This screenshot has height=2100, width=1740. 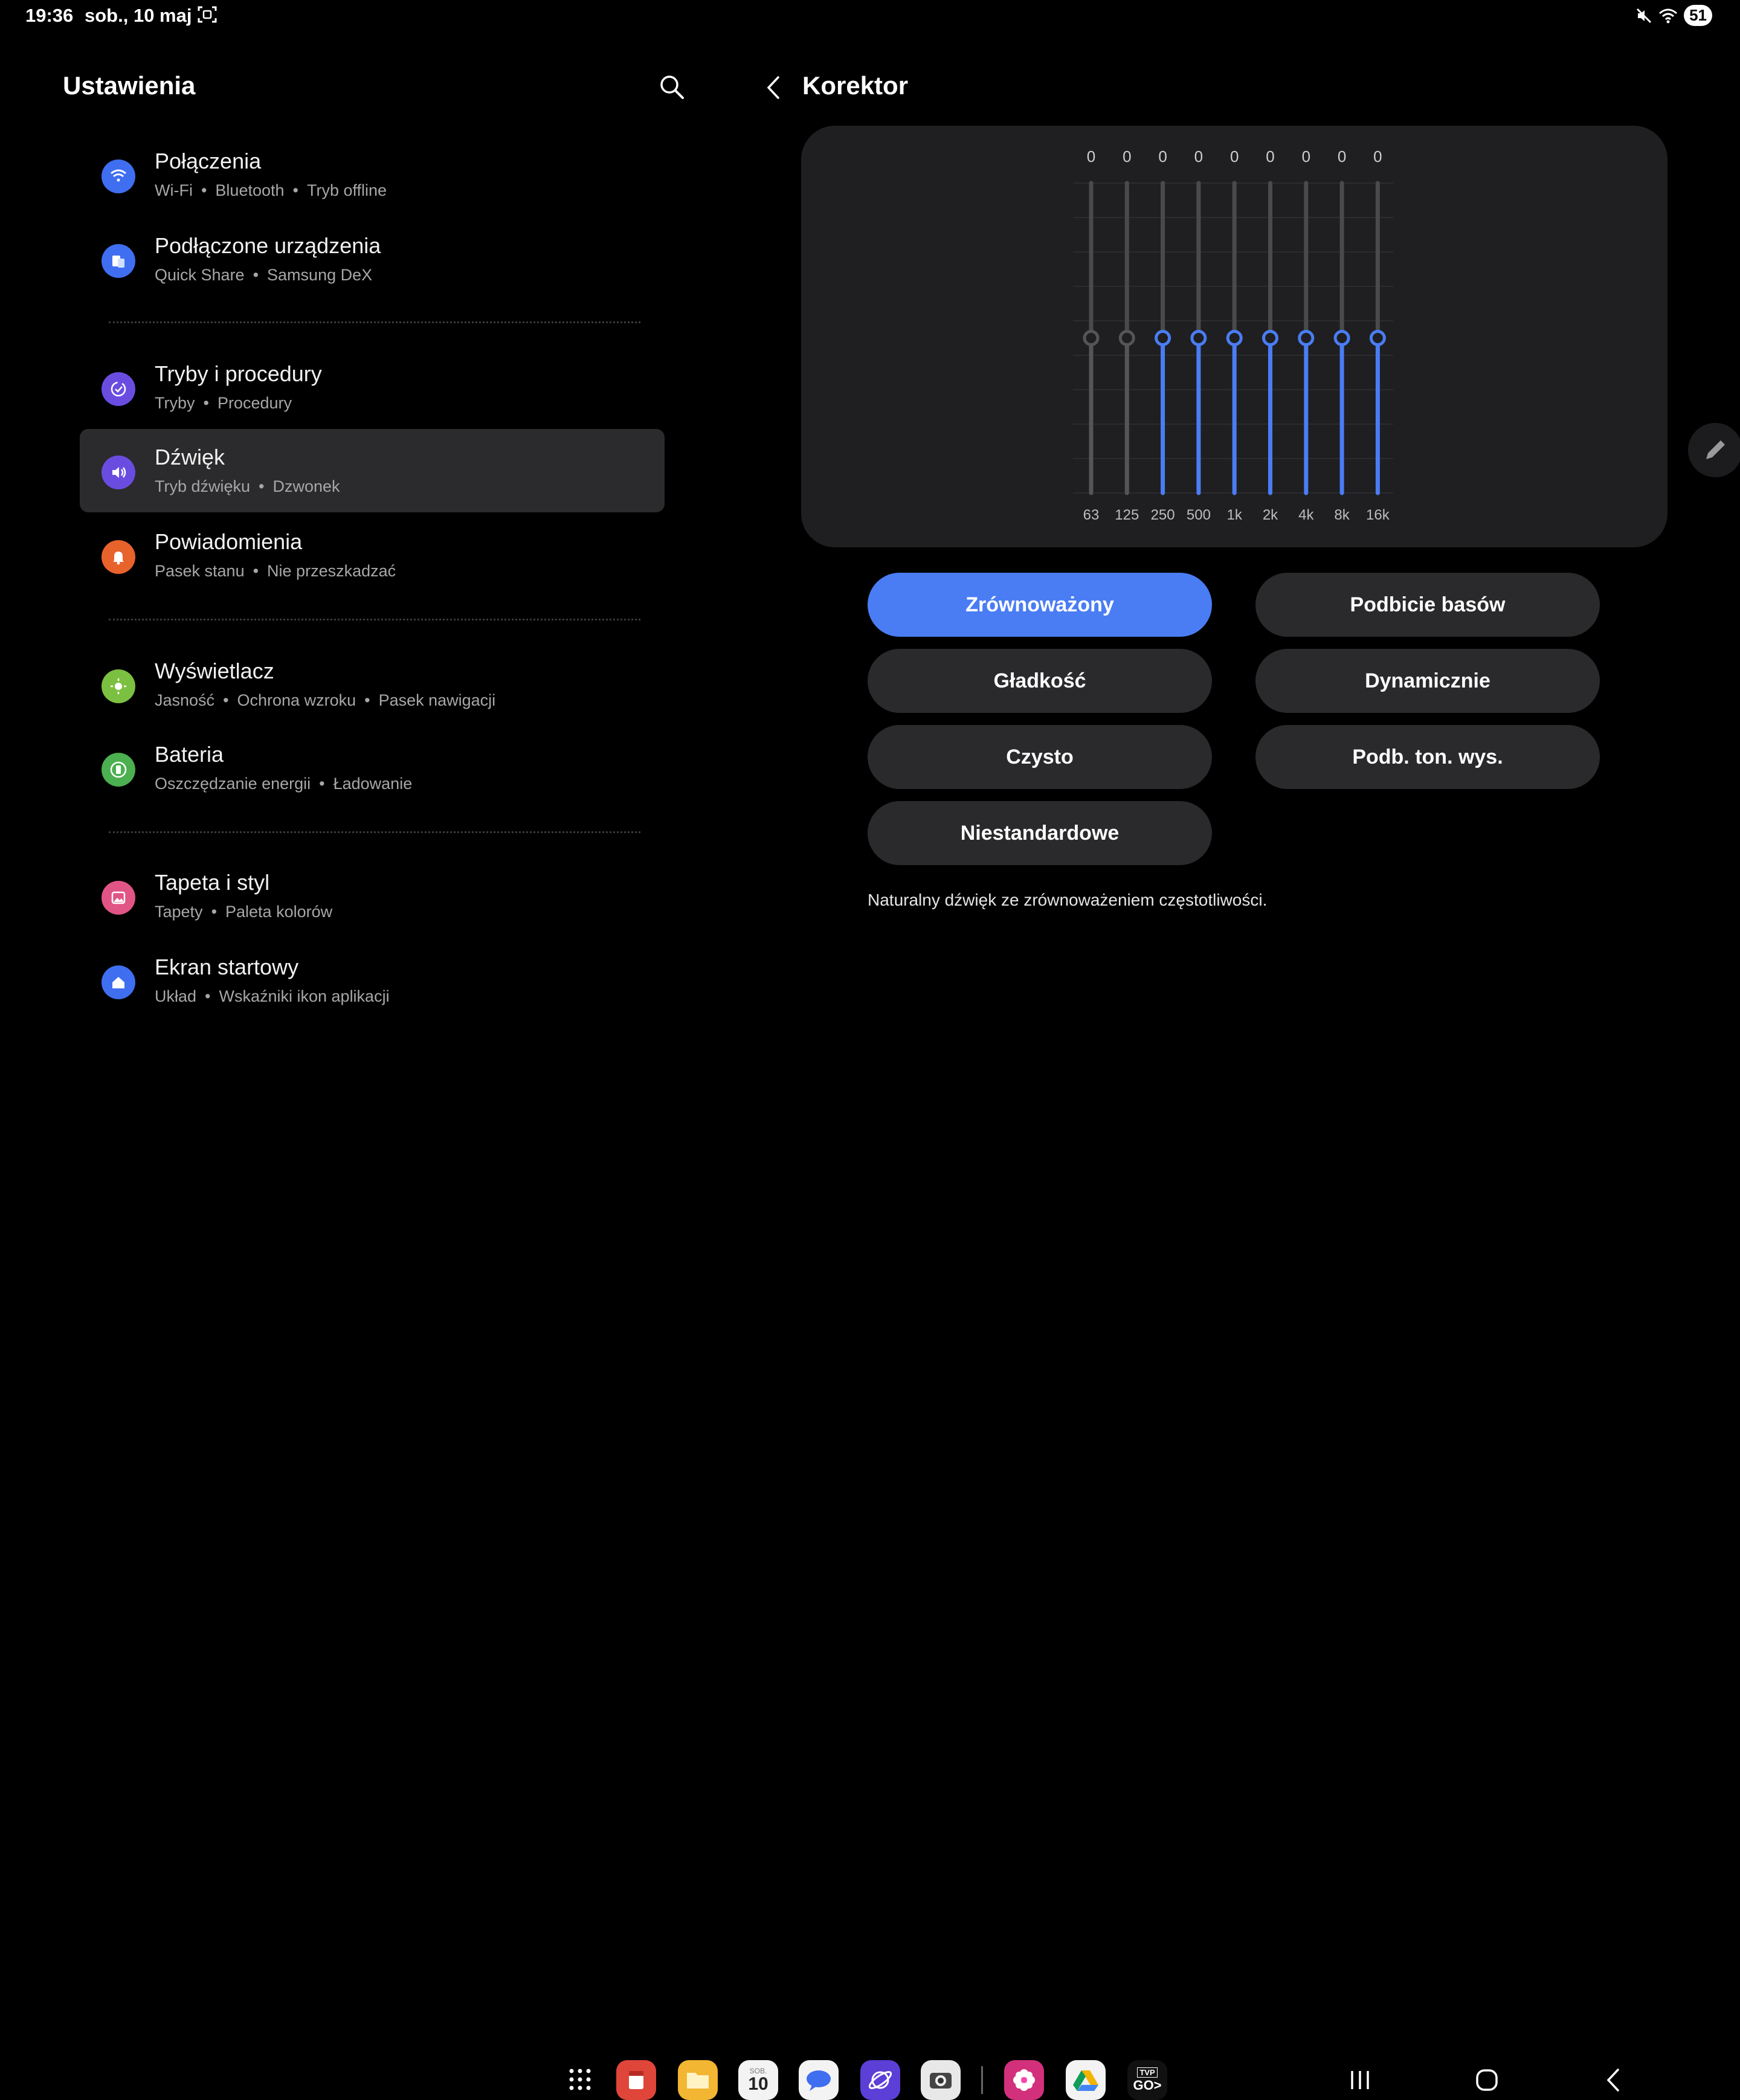 I want to click on drive-icon, so click(x=1085, y=2080).